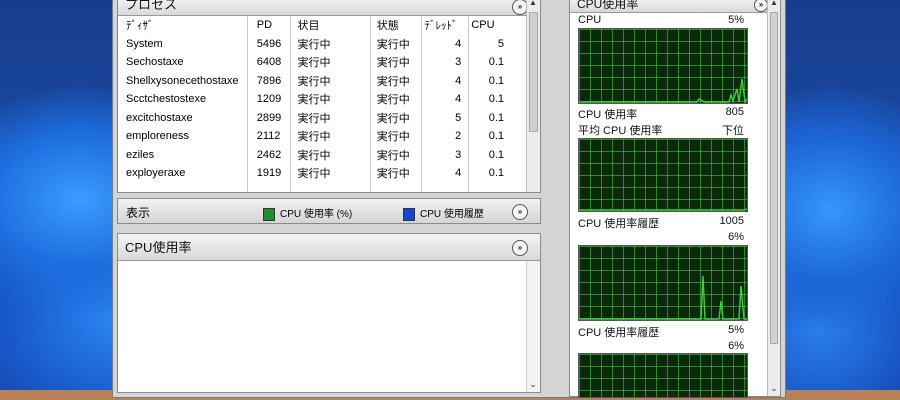 This screenshot has height=400, width=900. I want to click on table-row: eziles 2462 実行中 実行中 3 0.1, so click(322, 155).